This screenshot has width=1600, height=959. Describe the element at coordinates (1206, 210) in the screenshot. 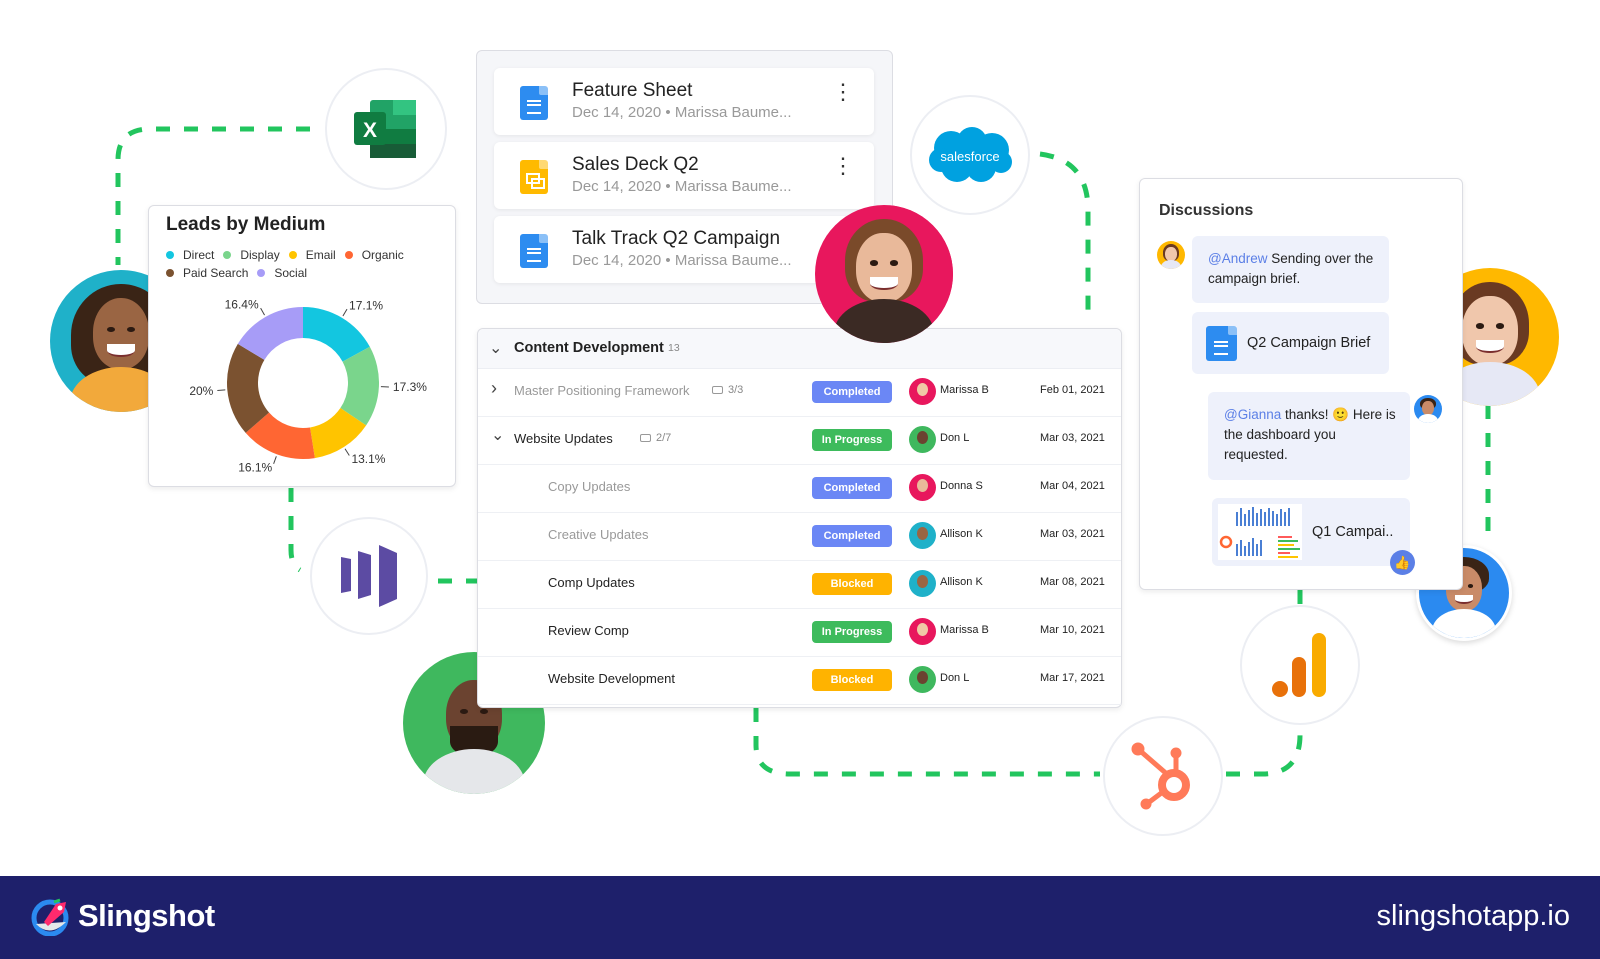

I see `discussions-title: Discussions` at that location.